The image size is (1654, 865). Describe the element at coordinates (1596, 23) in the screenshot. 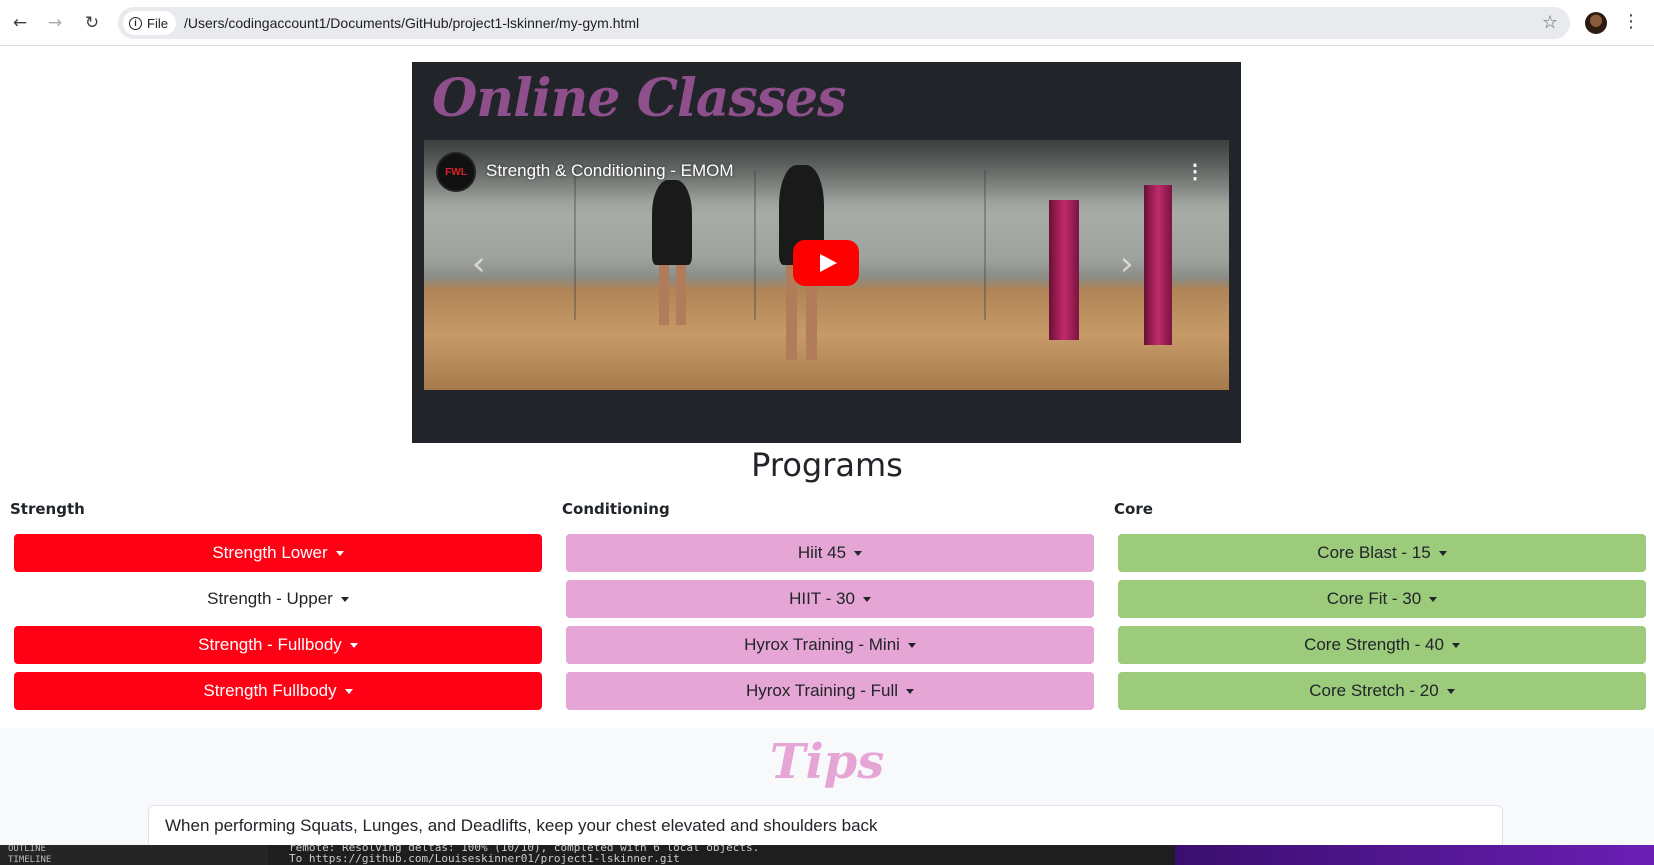

I see `profile-avatar` at that location.